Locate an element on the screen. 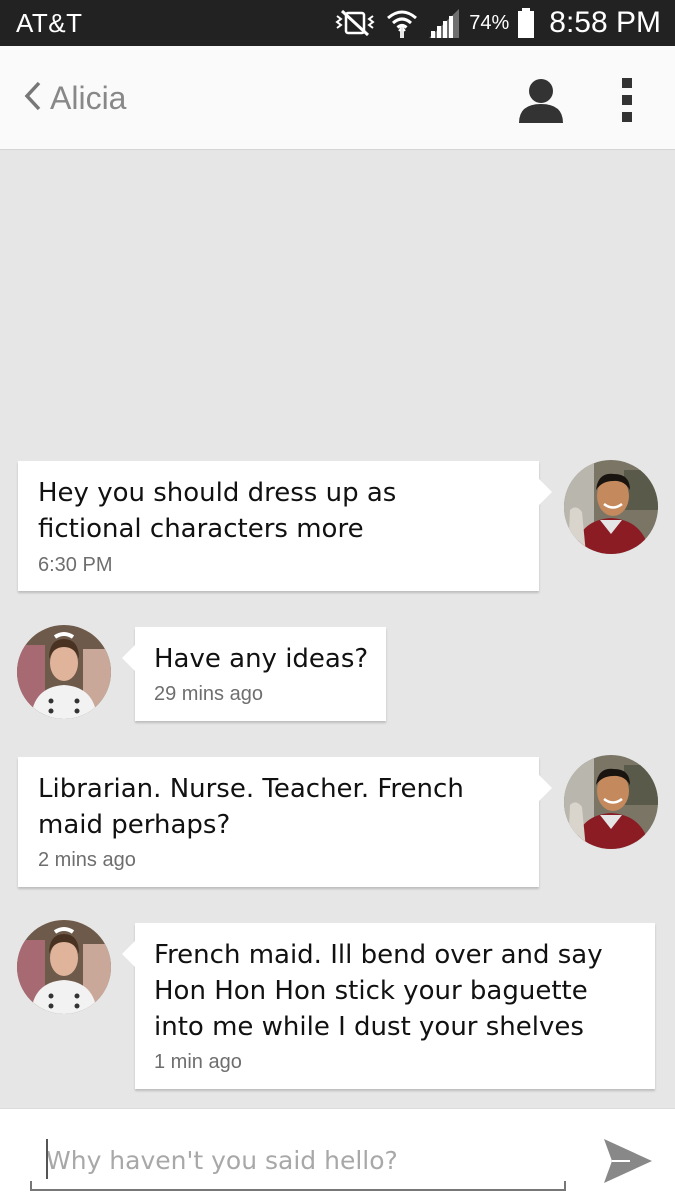 Image resolution: width=675 pixels, height=1200 pixels. chevron-left-icon is located at coordinates (36, 98).